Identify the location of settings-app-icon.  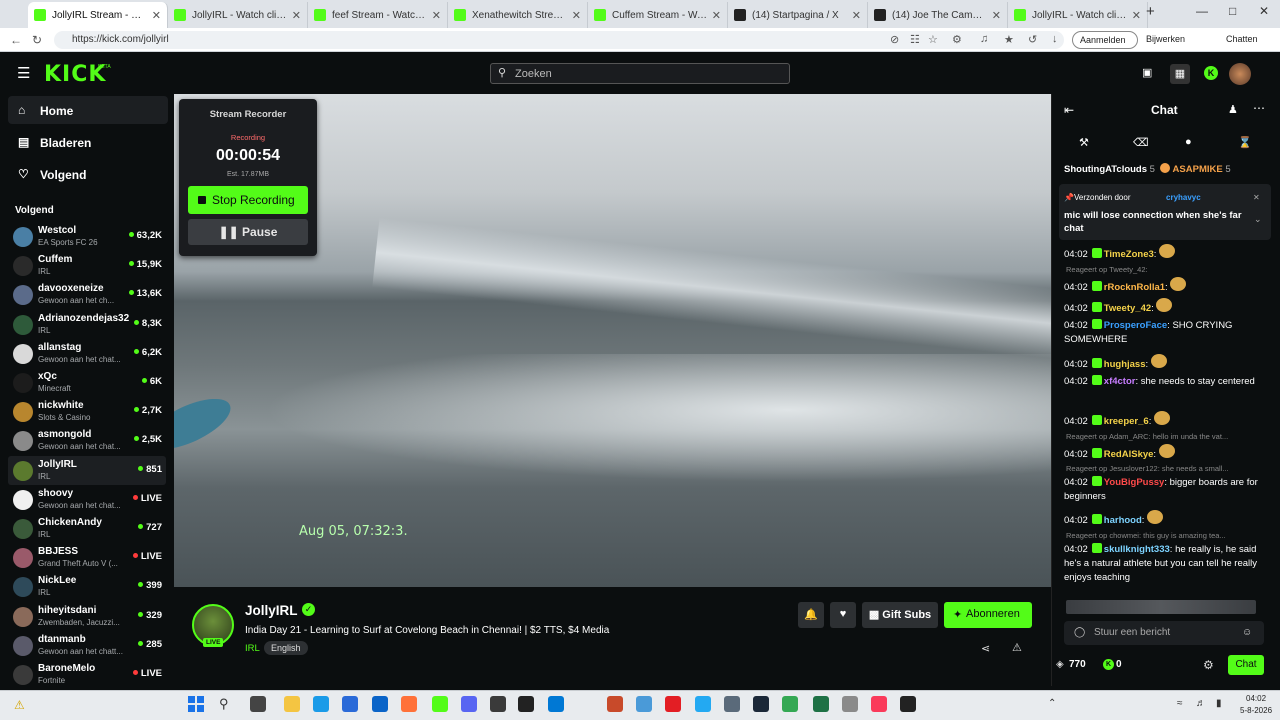
(732, 704).